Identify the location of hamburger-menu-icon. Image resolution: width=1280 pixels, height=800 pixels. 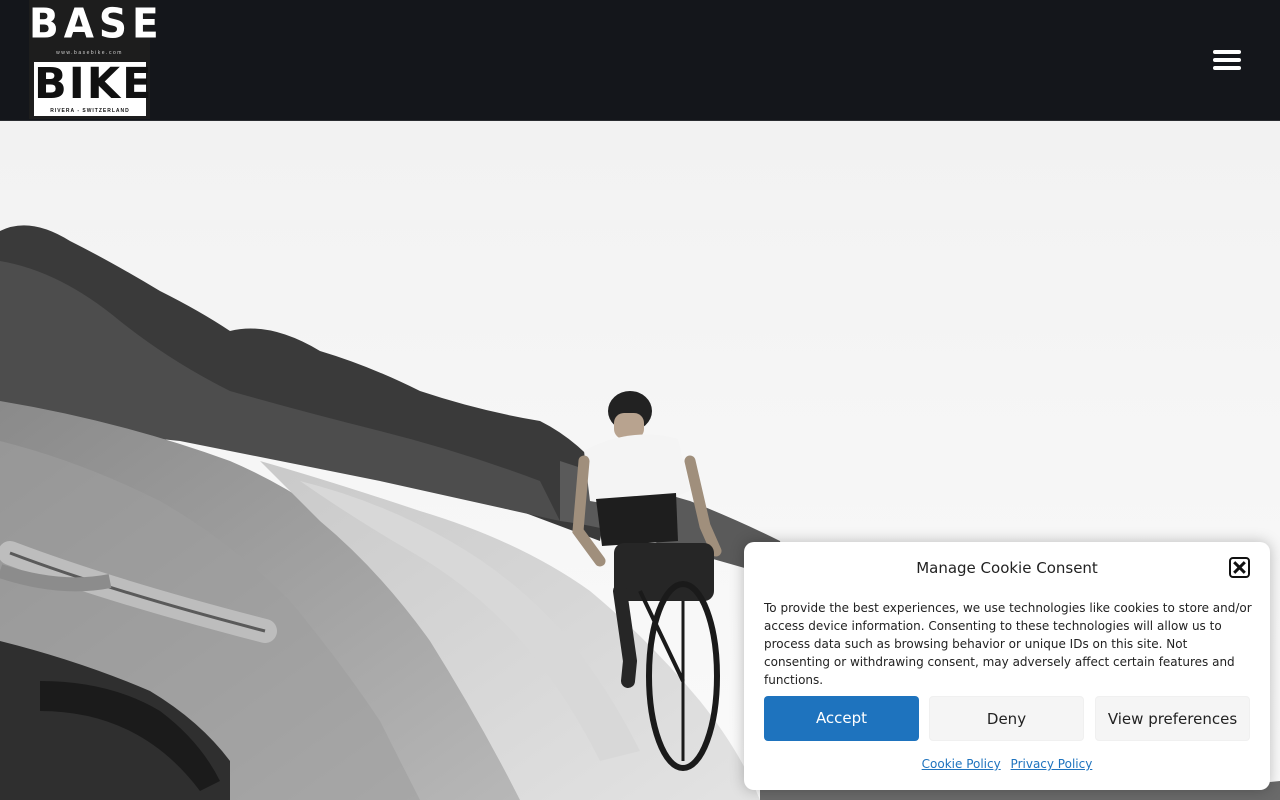
(1227, 60).